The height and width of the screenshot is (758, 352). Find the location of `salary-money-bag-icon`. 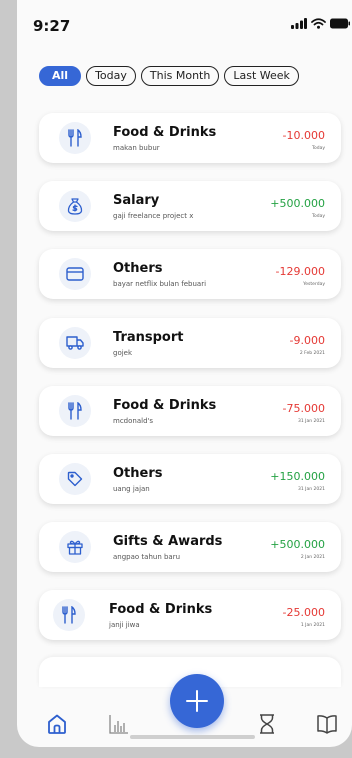

salary-money-bag-icon is located at coordinates (75, 206).